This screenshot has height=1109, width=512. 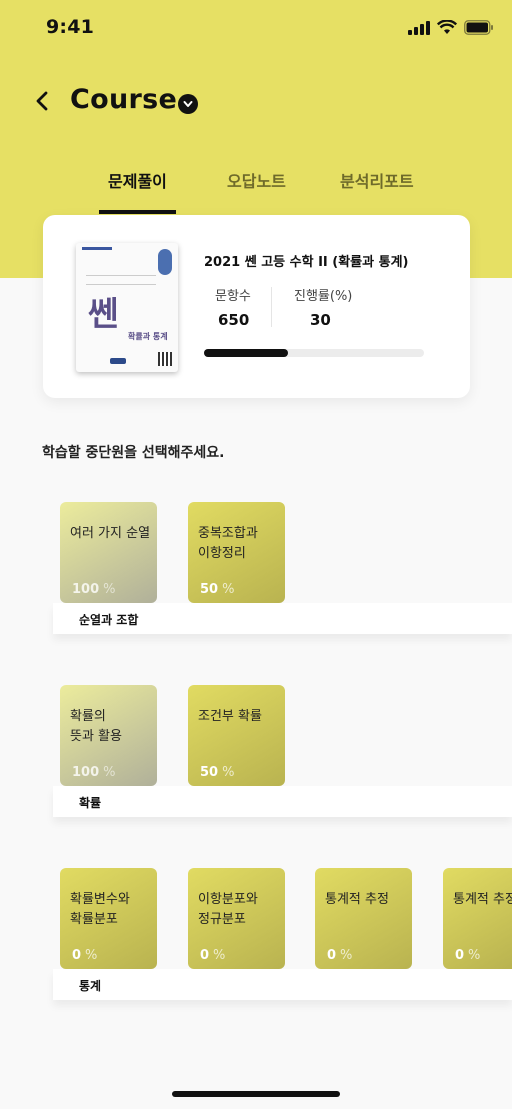 What do you see at coordinates (256, 180) in the screenshot?
I see `tab-wrong-answer-note: 오답노트` at bounding box center [256, 180].